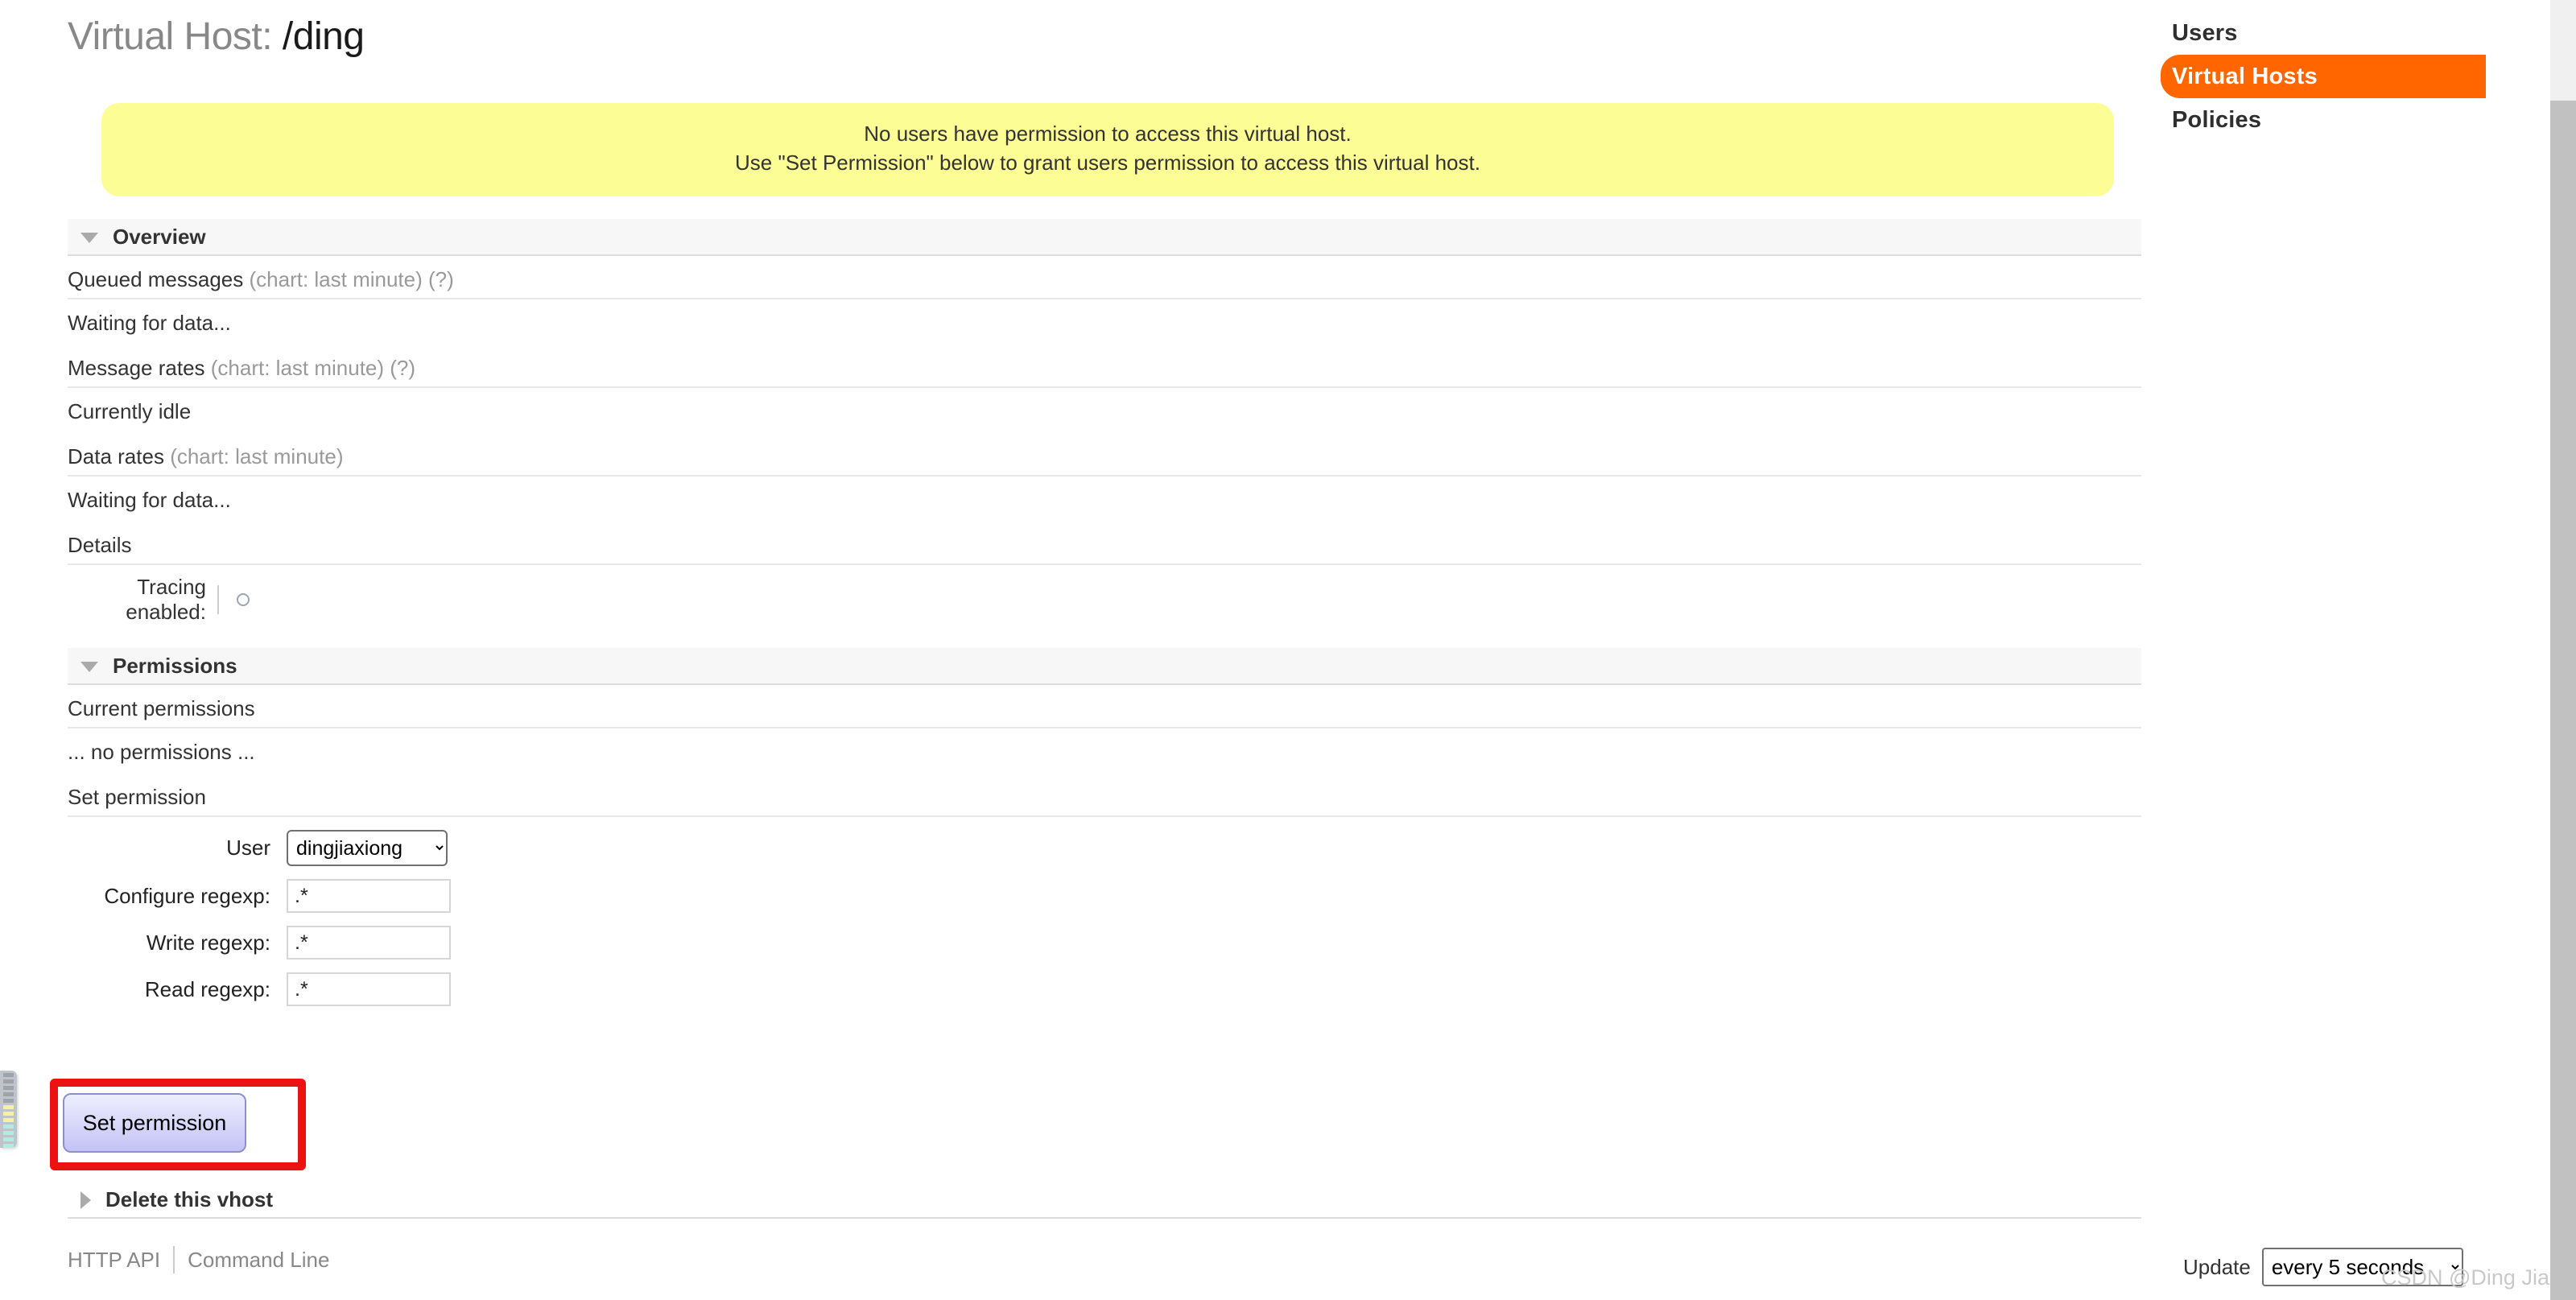 The image size is (2576, 1300). Describe the element at coordinates (248, 848) in the screenshot. I see `user-label: User` at that location.